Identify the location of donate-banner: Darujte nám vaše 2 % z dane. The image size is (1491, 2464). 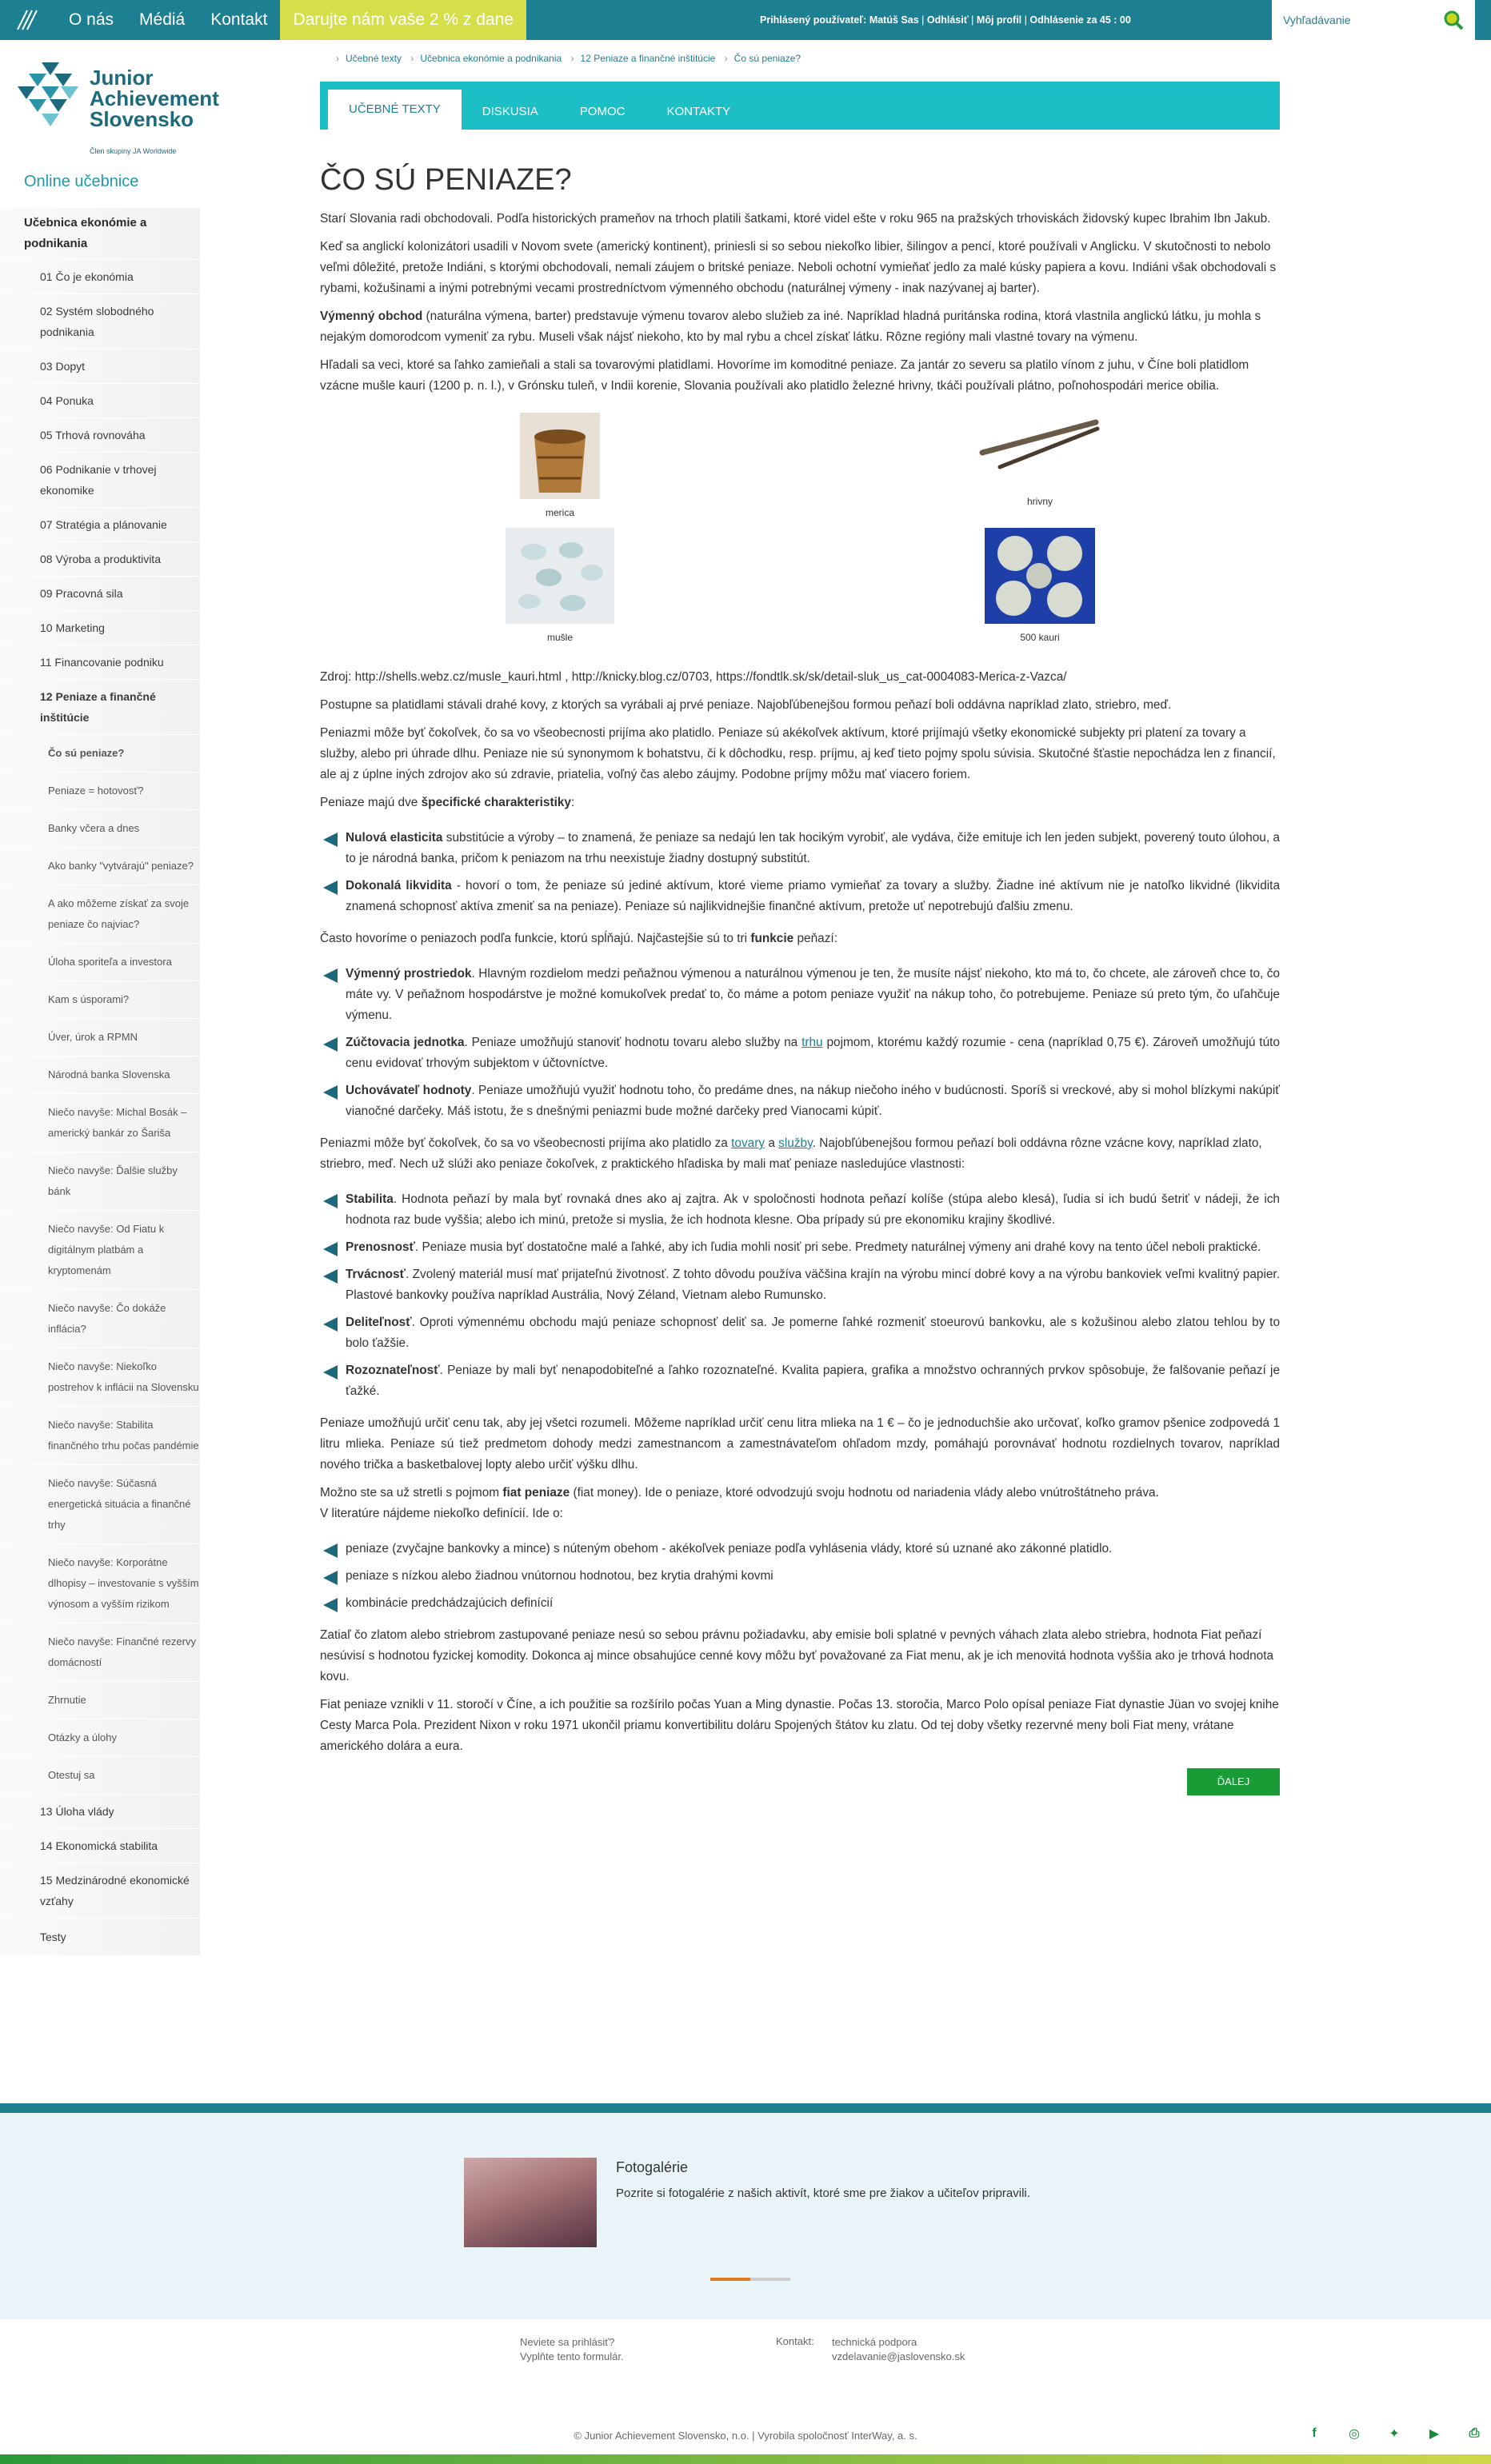
(403, 20).